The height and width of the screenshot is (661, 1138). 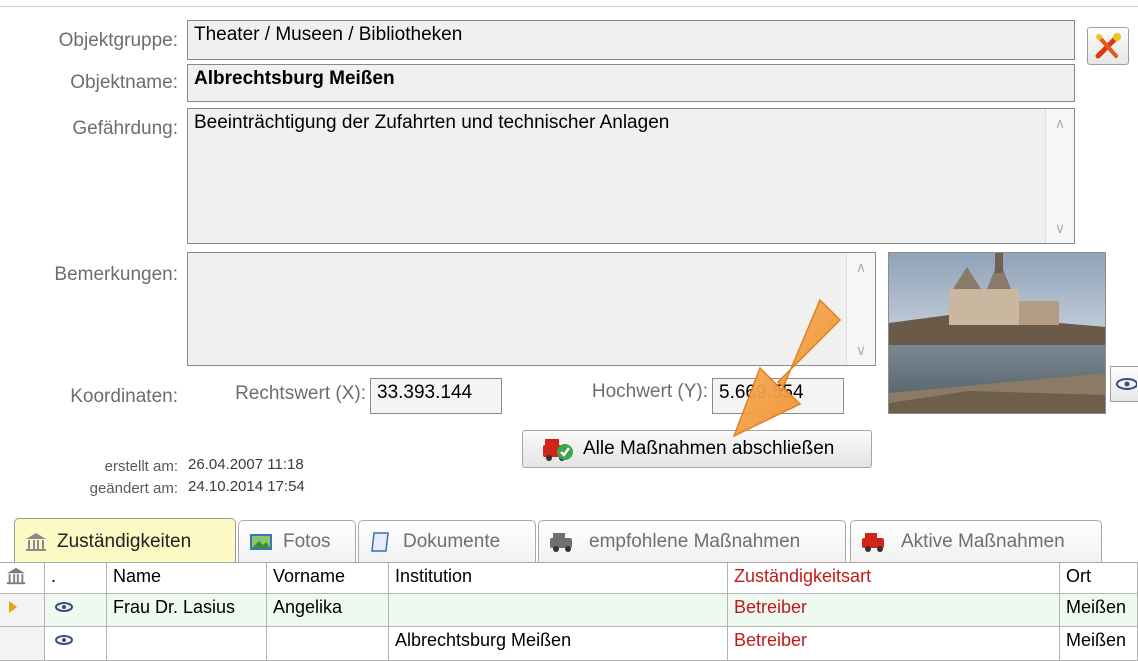 I want to click on cell-vorname, so click(x=328, y=644).